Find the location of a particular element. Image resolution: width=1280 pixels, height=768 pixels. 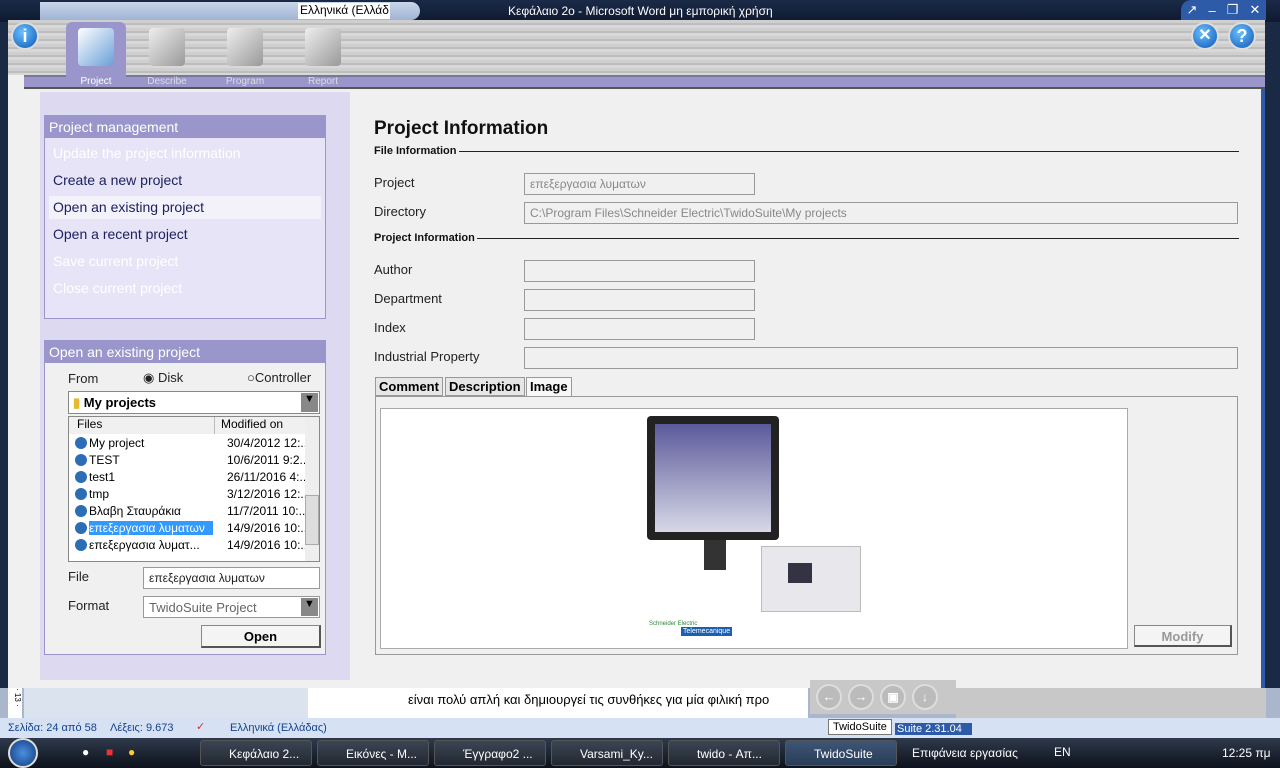

file-name-input: επεξεργασια λυματων is located at coordinates (231, 578).